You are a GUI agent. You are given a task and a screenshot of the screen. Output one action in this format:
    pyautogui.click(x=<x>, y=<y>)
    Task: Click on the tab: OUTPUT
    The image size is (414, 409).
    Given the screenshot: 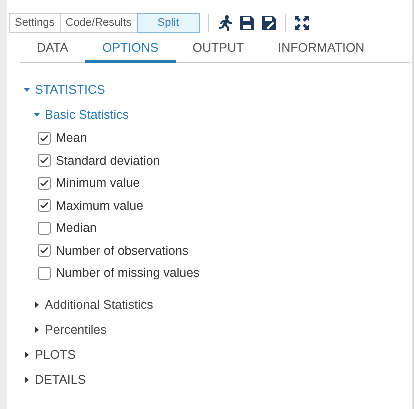 What is the action you would take?
    pyautogui.click(x=219, y=50)
    